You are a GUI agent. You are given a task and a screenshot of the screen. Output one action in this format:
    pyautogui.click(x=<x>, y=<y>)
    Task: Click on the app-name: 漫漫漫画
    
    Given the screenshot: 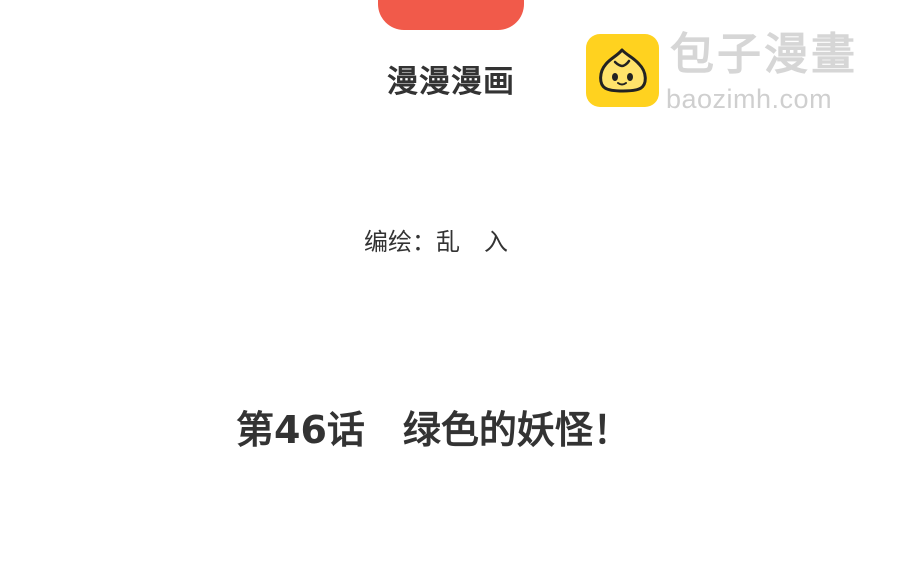 What is the action you would take?
    pyautogui.click(x=451, y=82)
    